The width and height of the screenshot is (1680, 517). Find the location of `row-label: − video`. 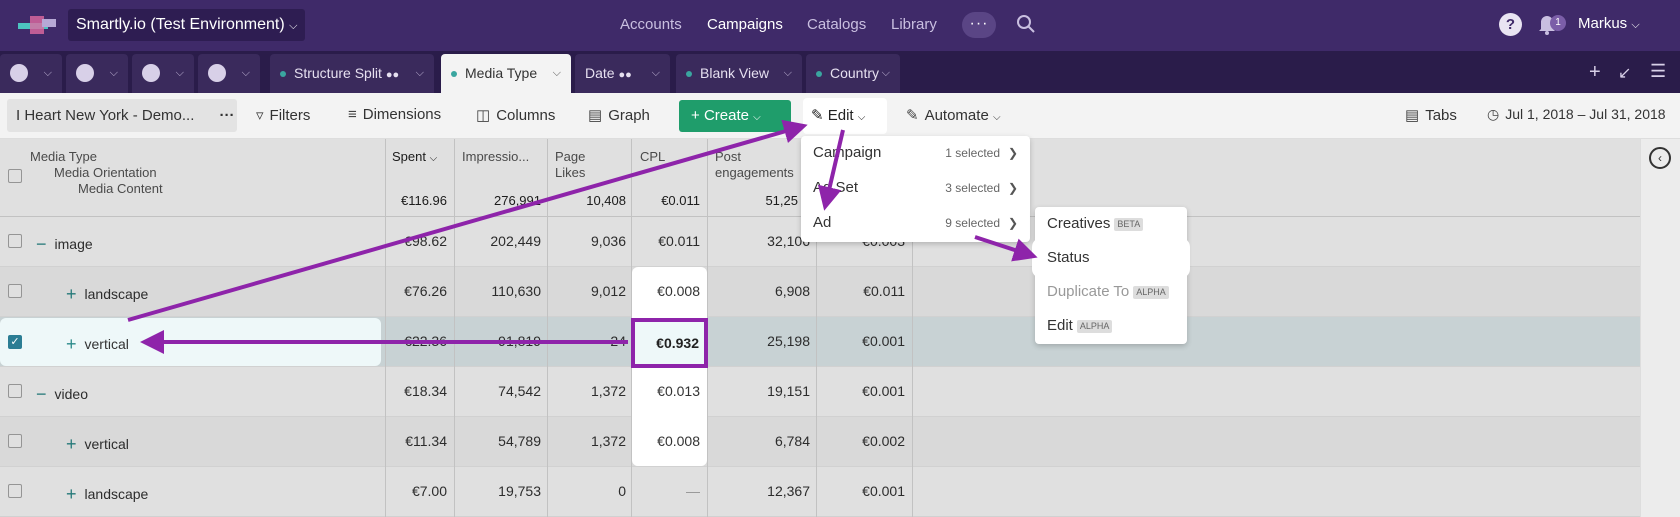

row-label: − video is located at coordinates (62, 393).